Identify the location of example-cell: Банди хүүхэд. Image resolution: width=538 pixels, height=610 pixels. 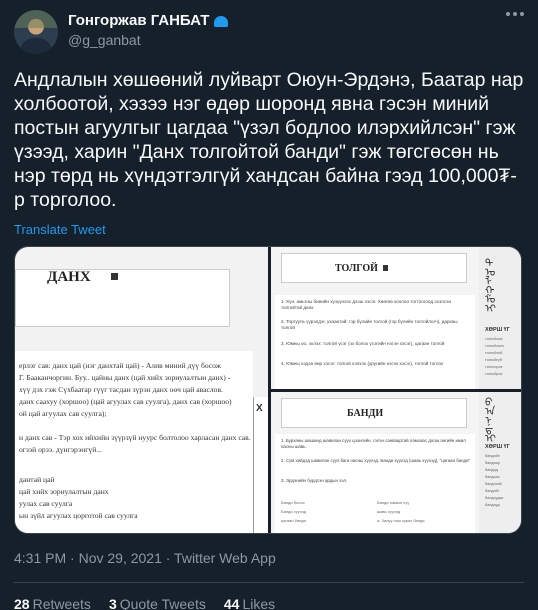
(294, 511).